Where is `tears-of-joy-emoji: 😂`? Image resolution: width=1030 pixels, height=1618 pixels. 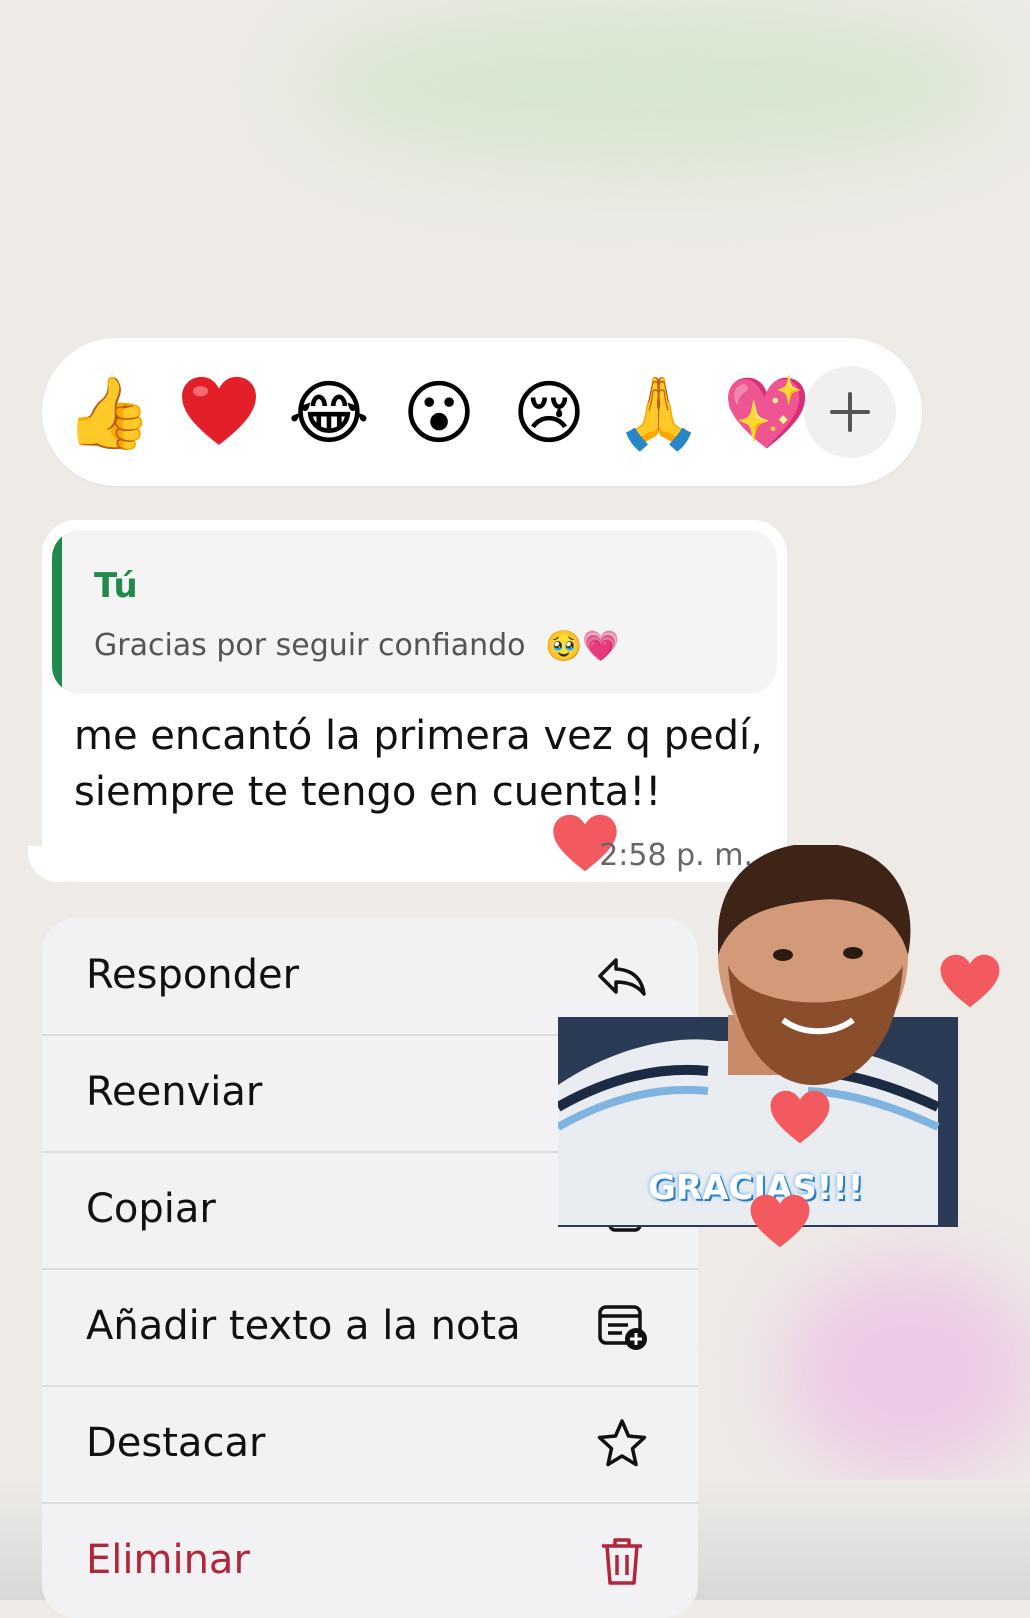
tears-of-joy-emoji: 😂 is located at coordinates (329, 413).